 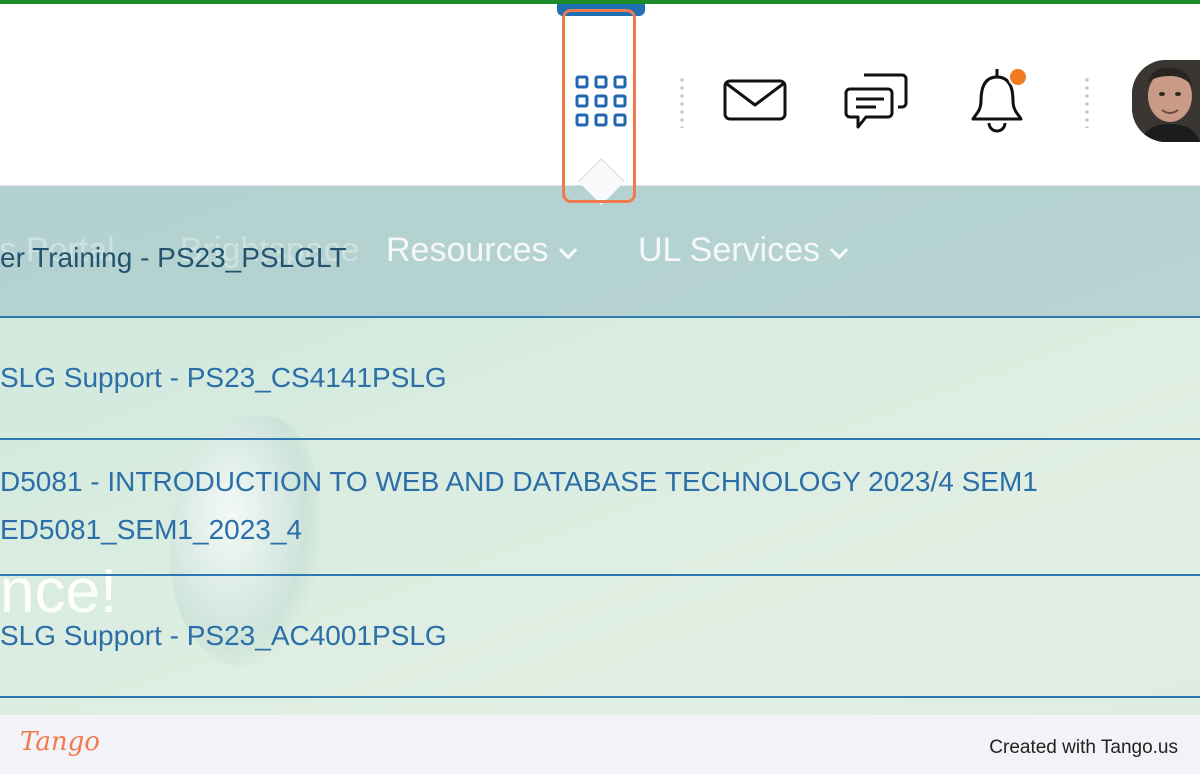 I want to click on tango-logo: Tango, so click(x=60, y=742).